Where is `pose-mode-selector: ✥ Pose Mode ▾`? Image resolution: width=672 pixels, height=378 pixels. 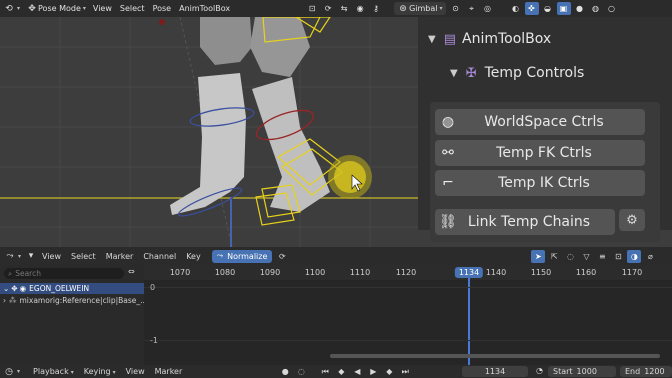 pose-mode-selector: ✥ Pose Mode ▾ is located at coordinates (56, 8).